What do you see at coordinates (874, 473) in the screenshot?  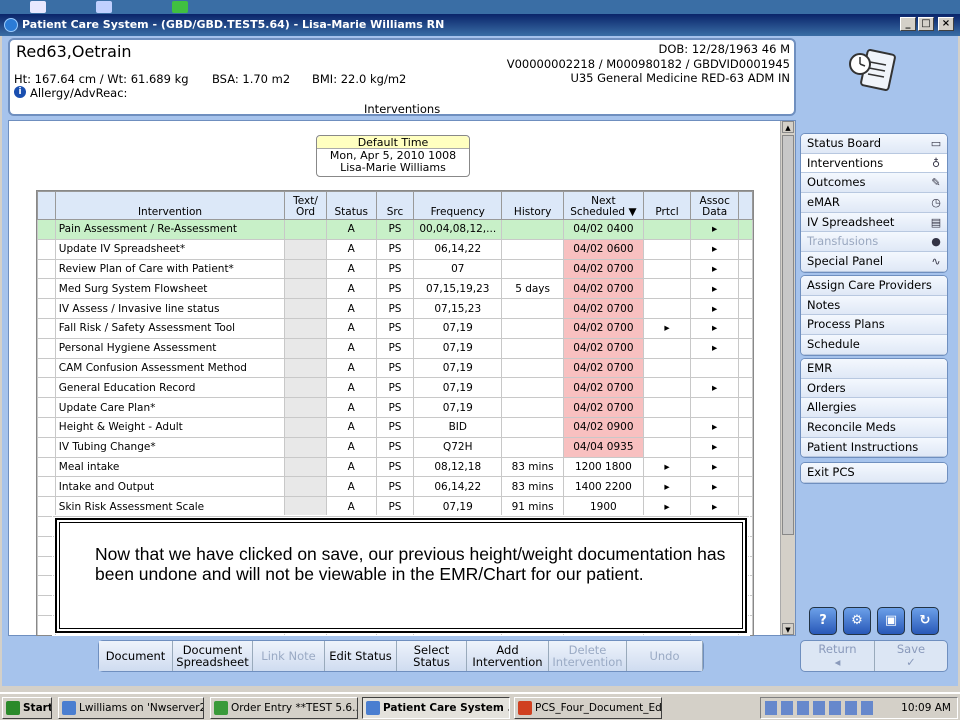 I see `nav-exit-pcs: Exit PCS` at bounding box center [874, 473].